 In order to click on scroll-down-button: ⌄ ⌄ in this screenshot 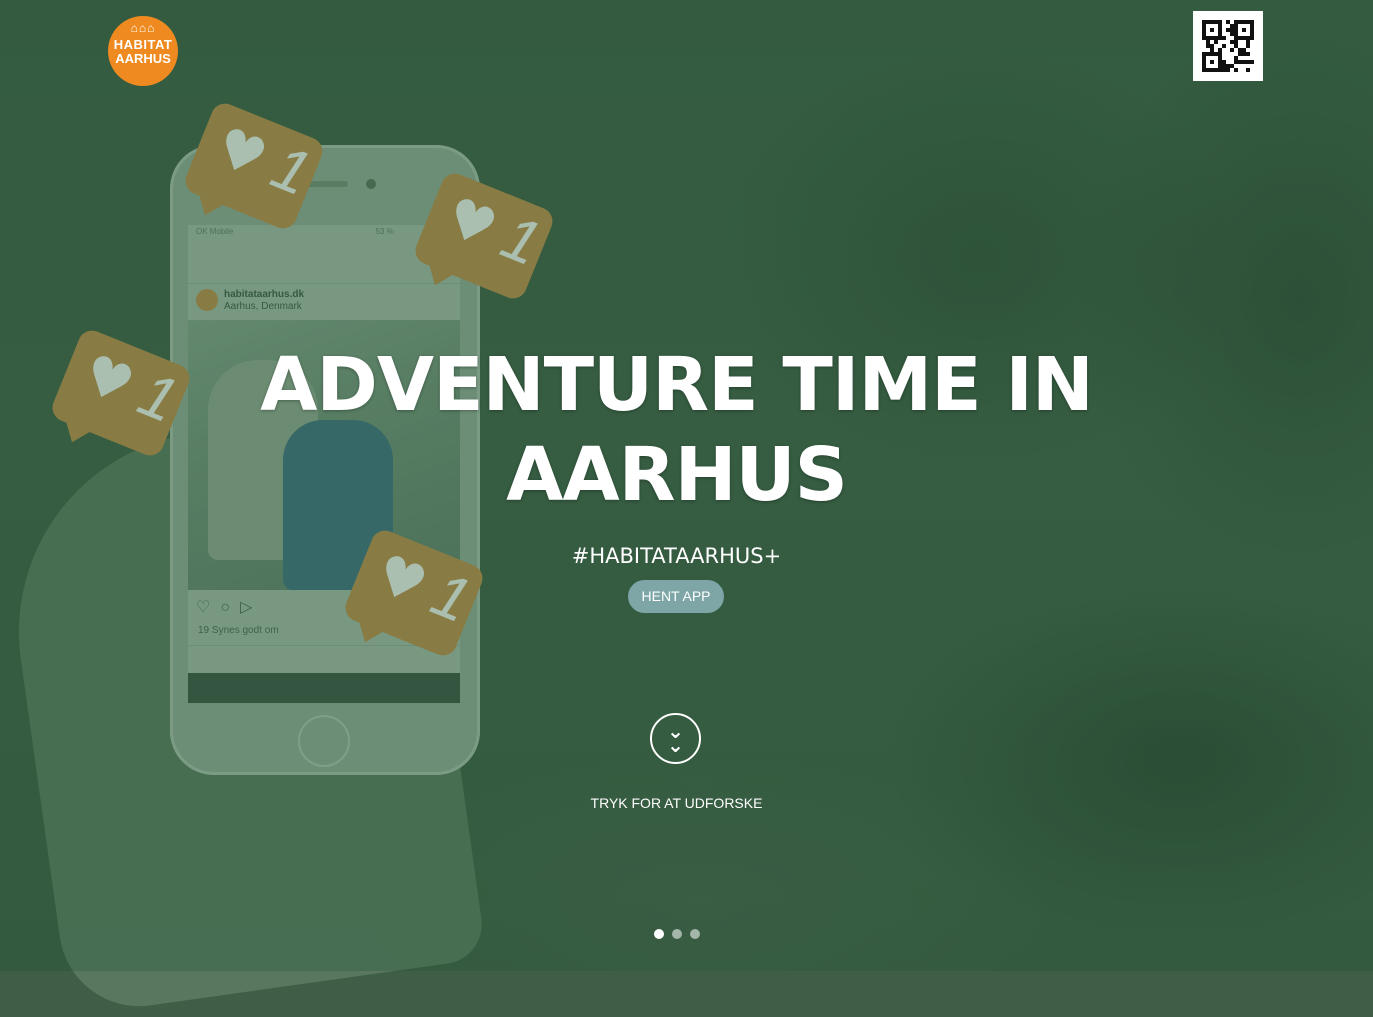, I will do `click(675, 738)`.